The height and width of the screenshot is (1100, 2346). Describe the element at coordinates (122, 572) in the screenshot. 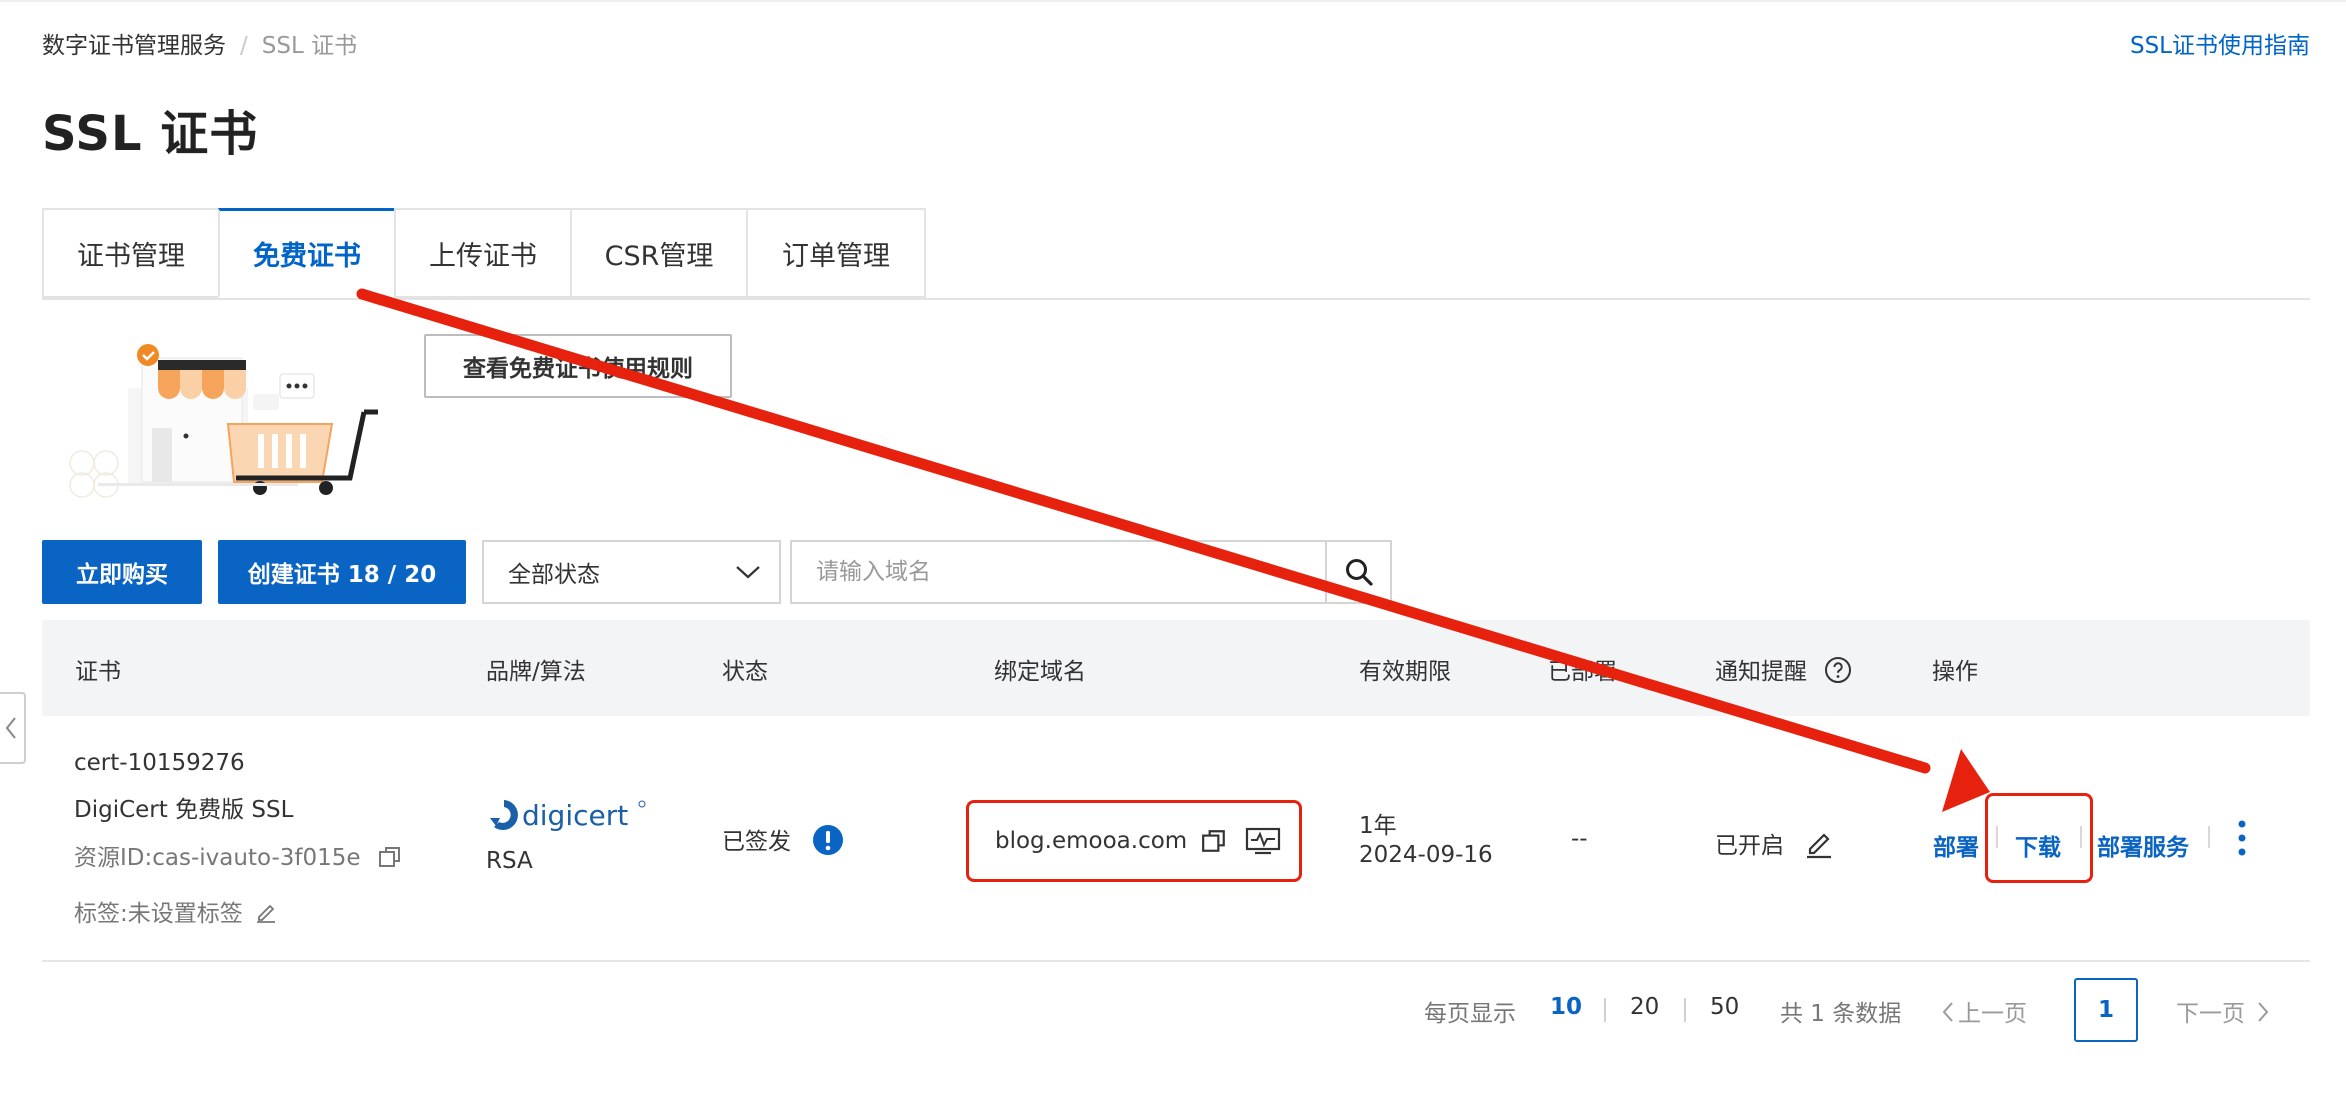

I see `buy-now-button: 立即购买` at that location.